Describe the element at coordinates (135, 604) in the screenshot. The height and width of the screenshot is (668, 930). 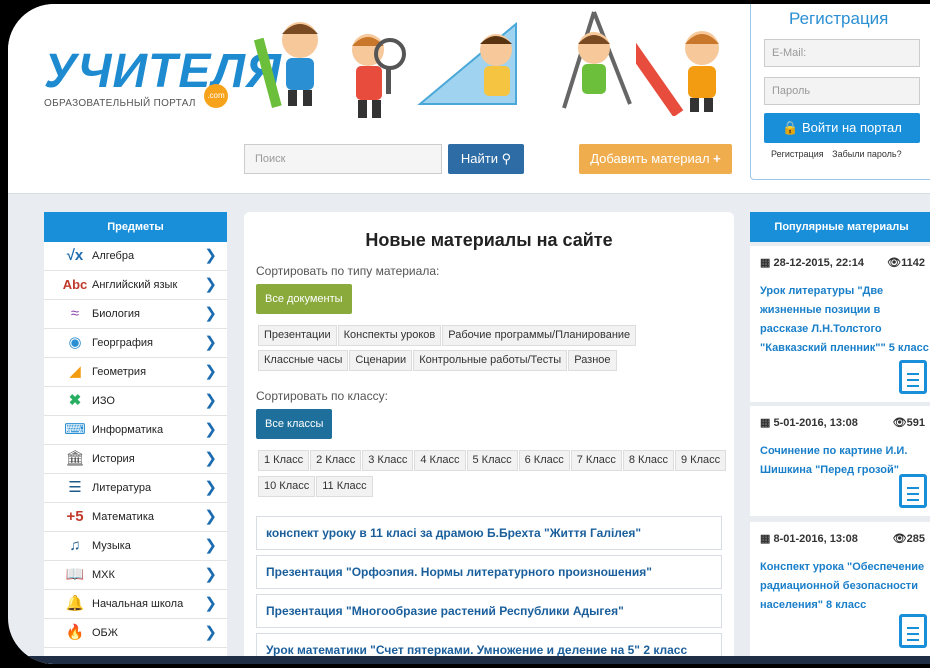
I see `sidebar-item-primary-school: 🔔 Начальная школа ❯` at that location.